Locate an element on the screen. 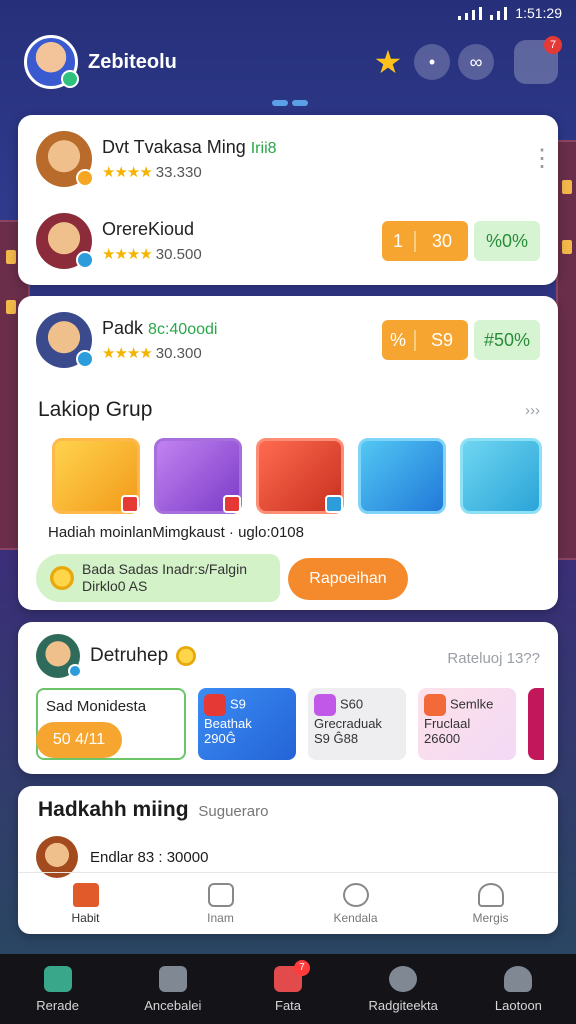 The image size is (576, 1024). nav-badge: 7 is located at coordinates (302, 967).